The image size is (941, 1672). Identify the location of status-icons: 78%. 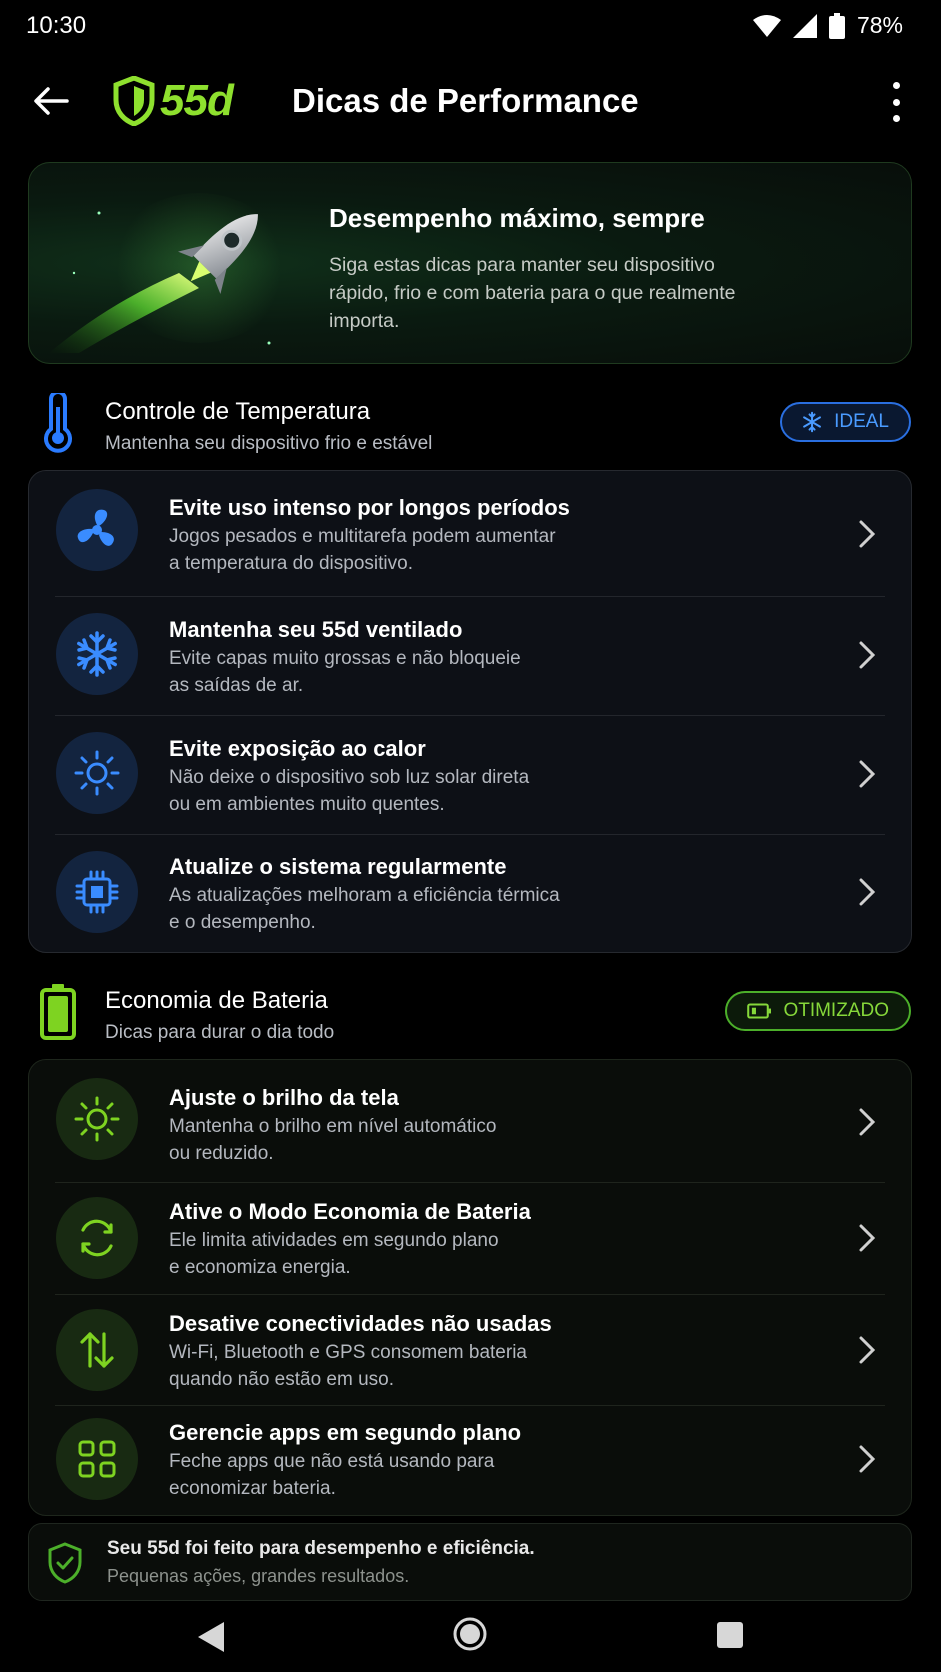
(827, 25).